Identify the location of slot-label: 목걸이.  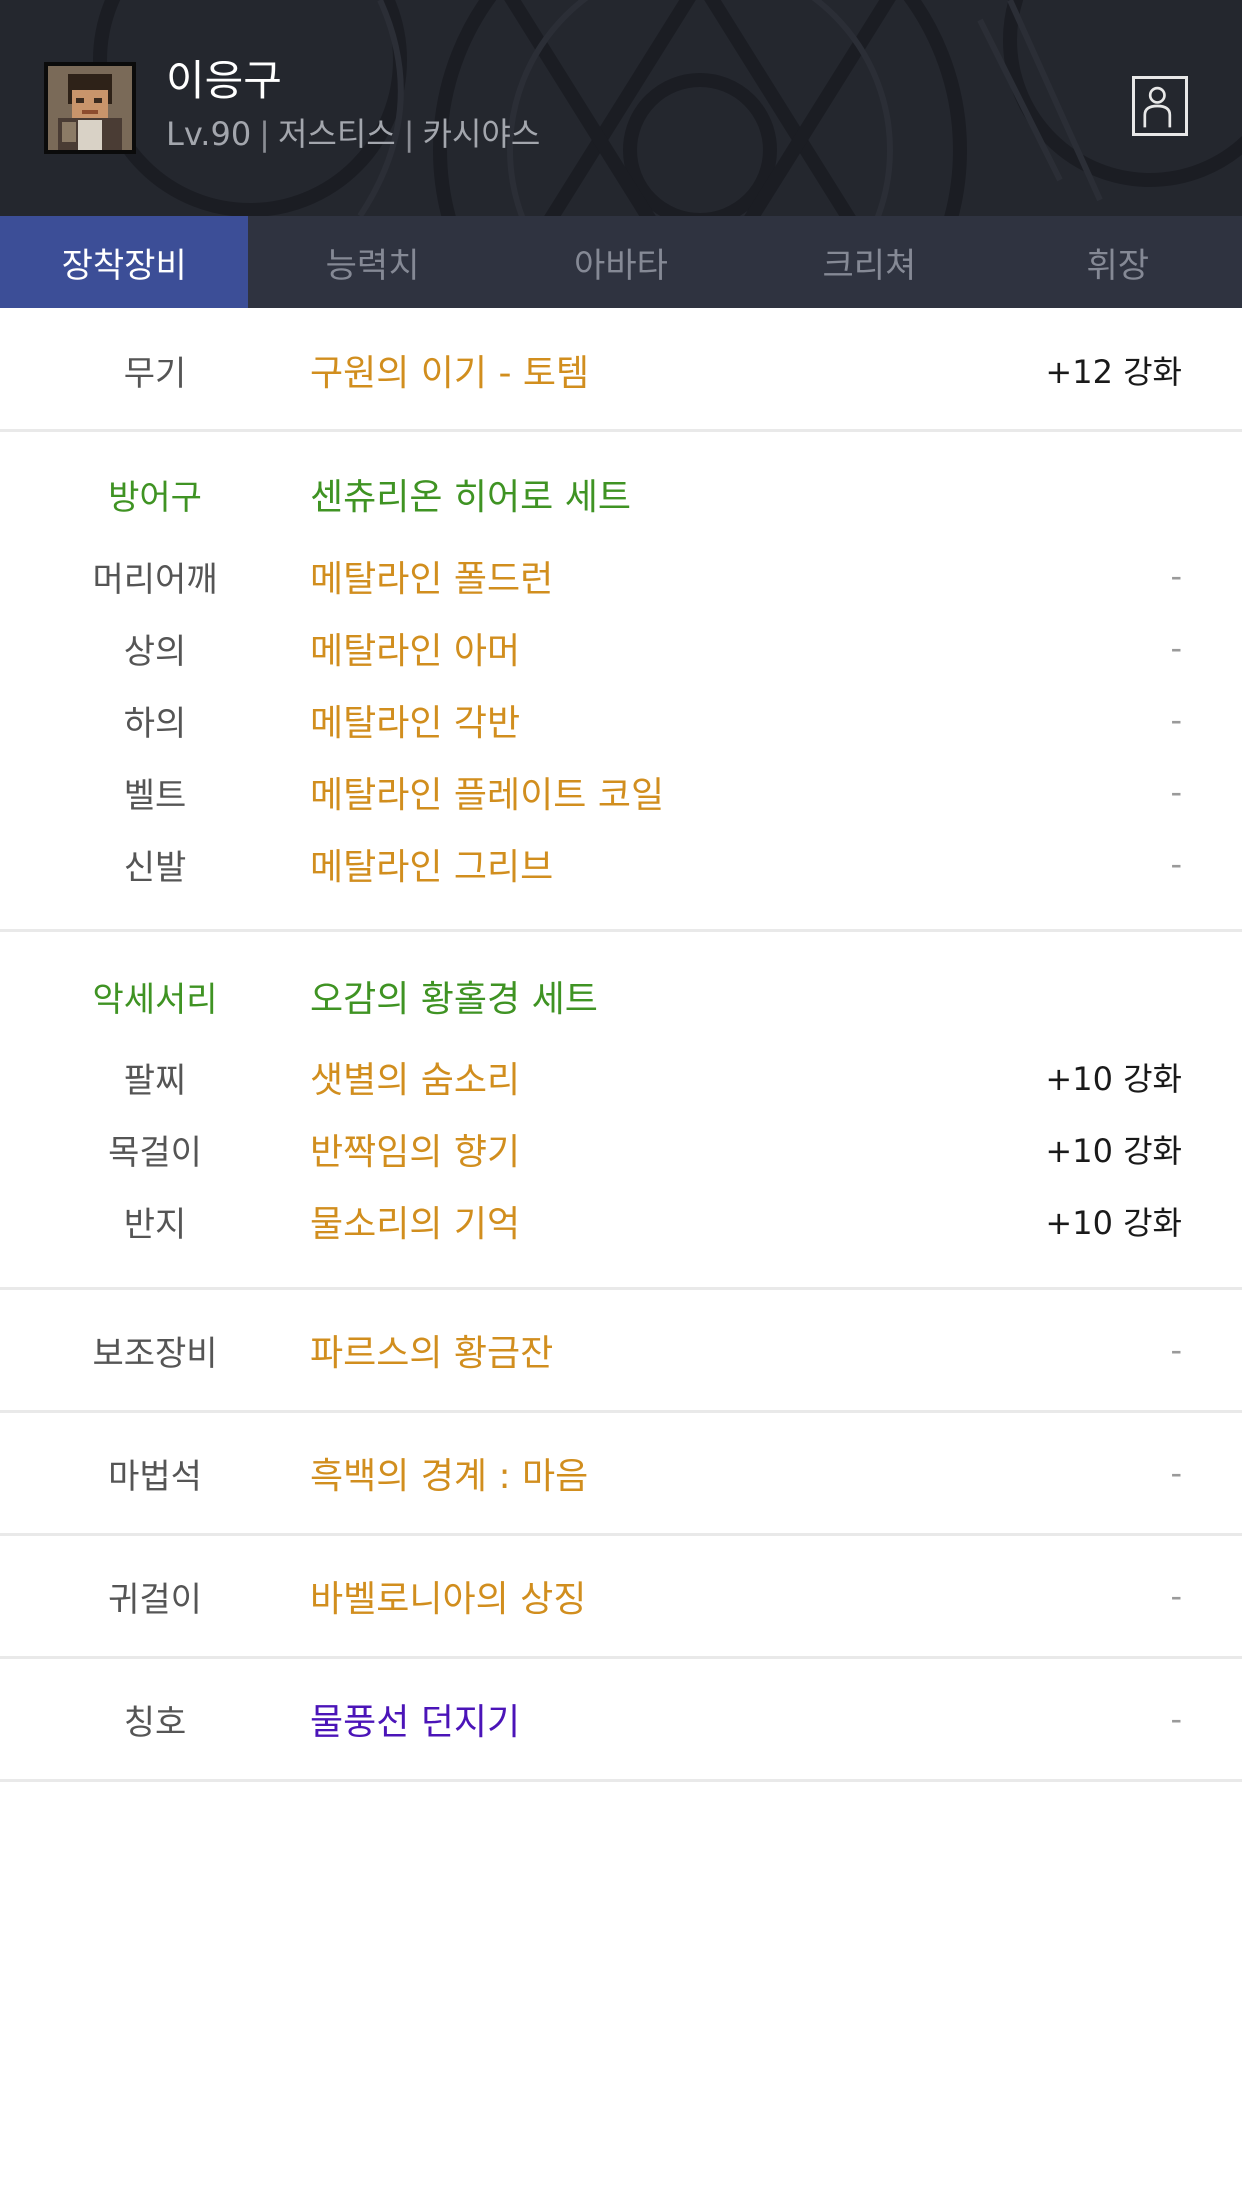
(155, 1152).